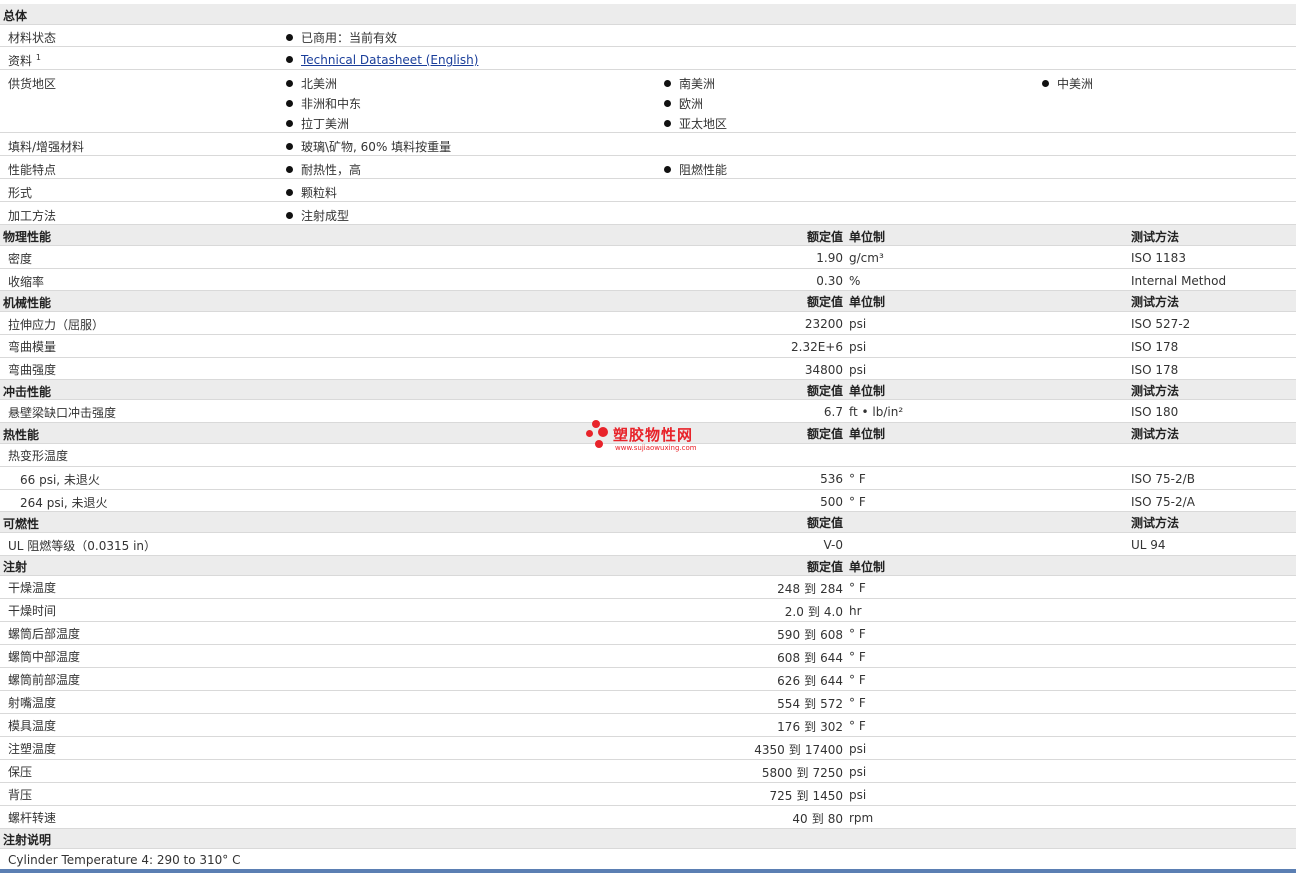 Image resolution: width=1296 pixels, height=873 pixels. I want to click on section-title: 注射, so click(15, 567).